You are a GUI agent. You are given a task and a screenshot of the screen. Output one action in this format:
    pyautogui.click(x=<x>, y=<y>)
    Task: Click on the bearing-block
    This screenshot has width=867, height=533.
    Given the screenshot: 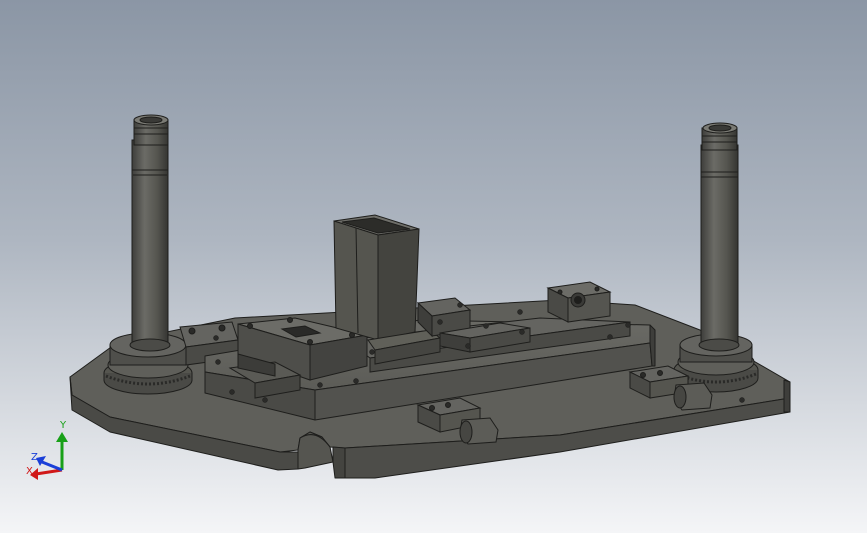 What is the action you would take?
    pyautogui.click(x=579, y=302)
    